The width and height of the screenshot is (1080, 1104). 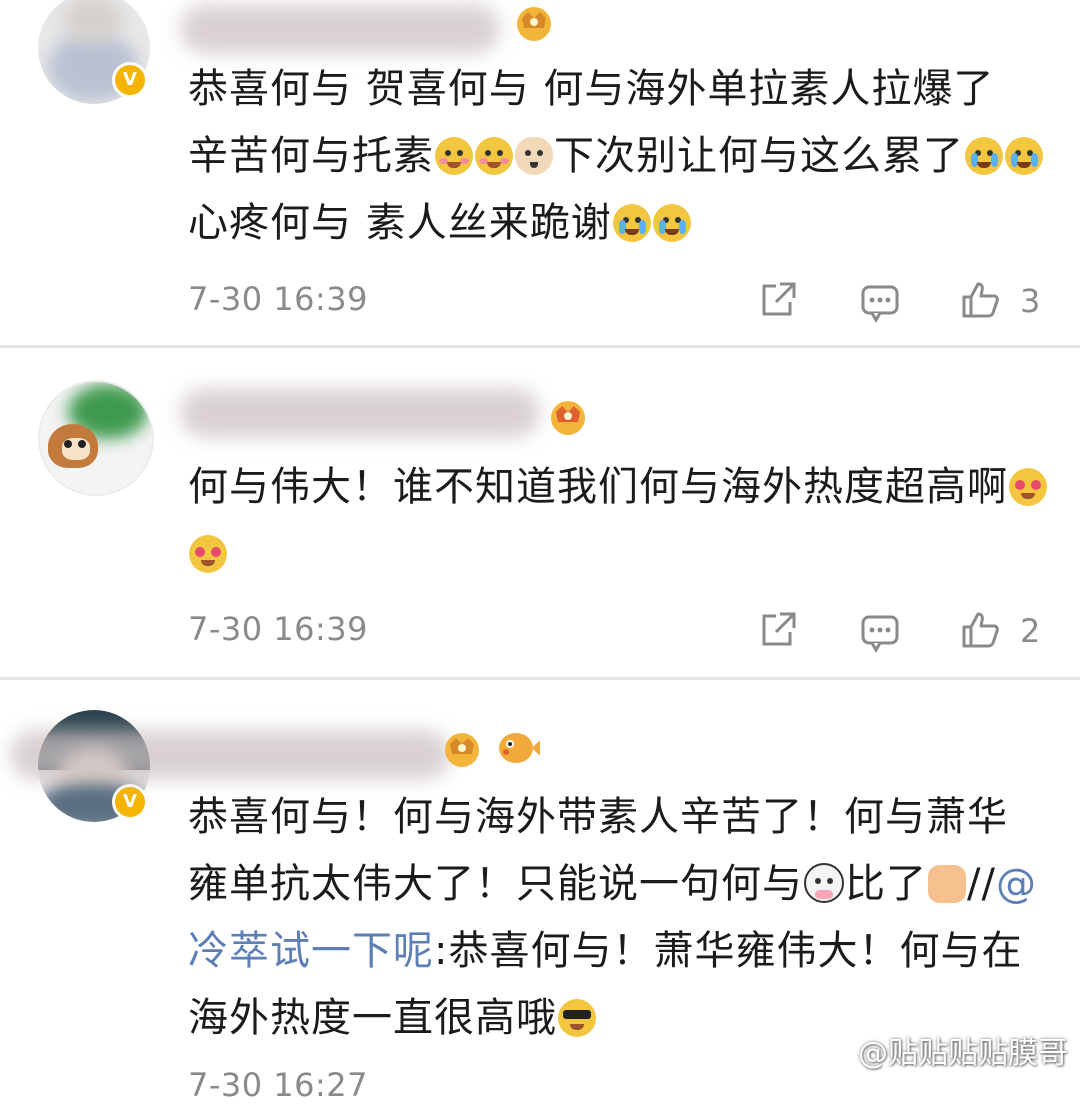 What do you see at coordinates (577, 1018) in the screenshot?
I see `sunglasses-face-icon` at bounding box center [577, 1018].